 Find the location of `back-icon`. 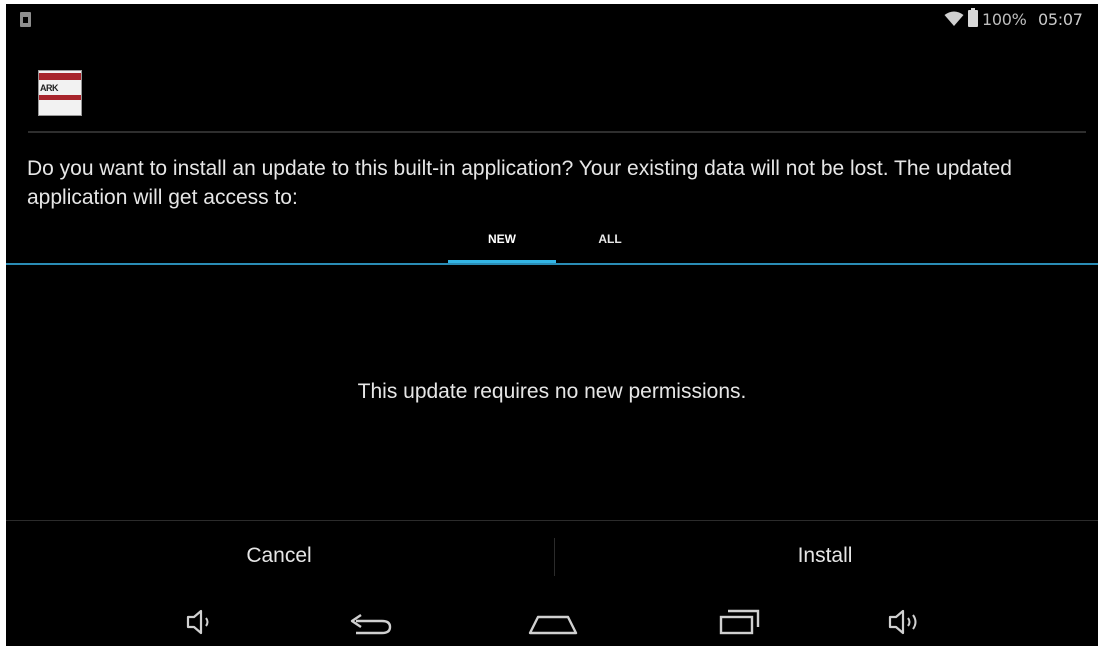

back-icon is located at coordinates (369, 622).